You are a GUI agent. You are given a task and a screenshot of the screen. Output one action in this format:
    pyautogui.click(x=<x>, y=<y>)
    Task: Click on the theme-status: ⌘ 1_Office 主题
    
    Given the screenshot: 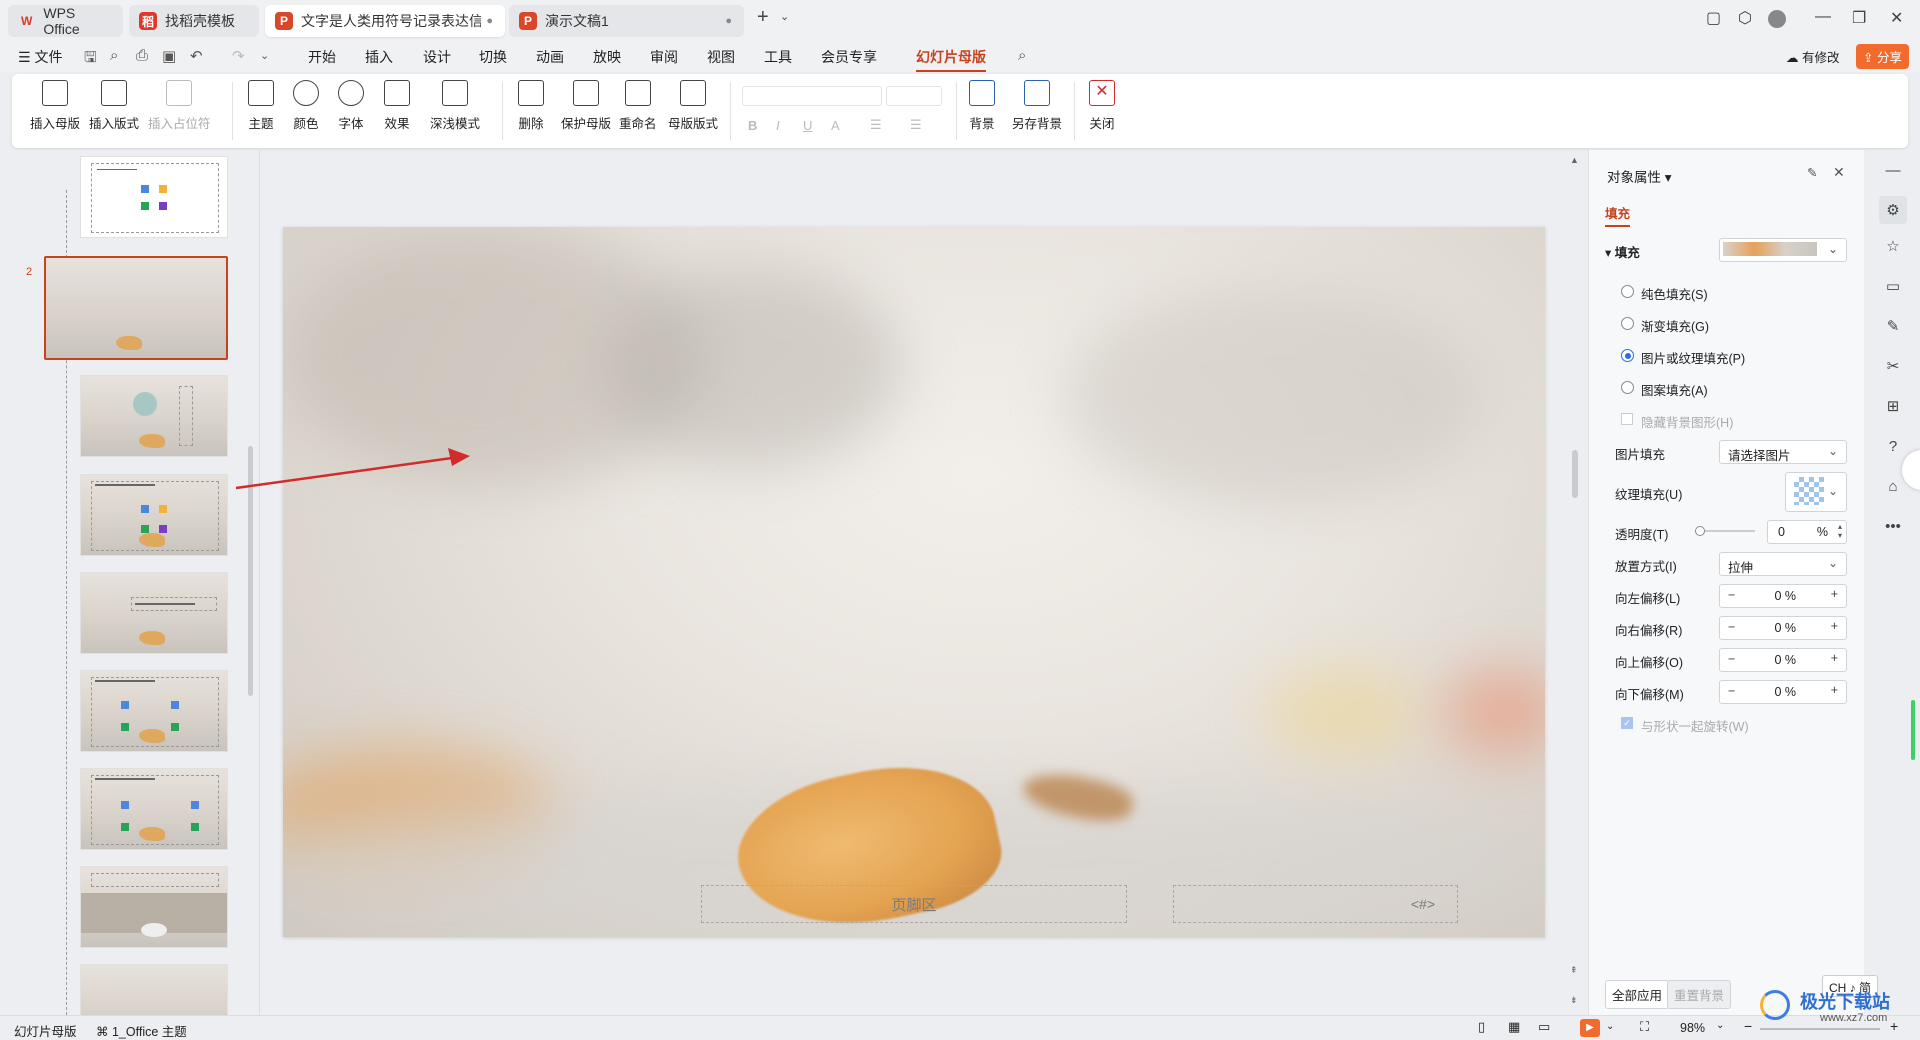 What is the action you would take?
    pyautogui.click(x=141, y=1030)
    